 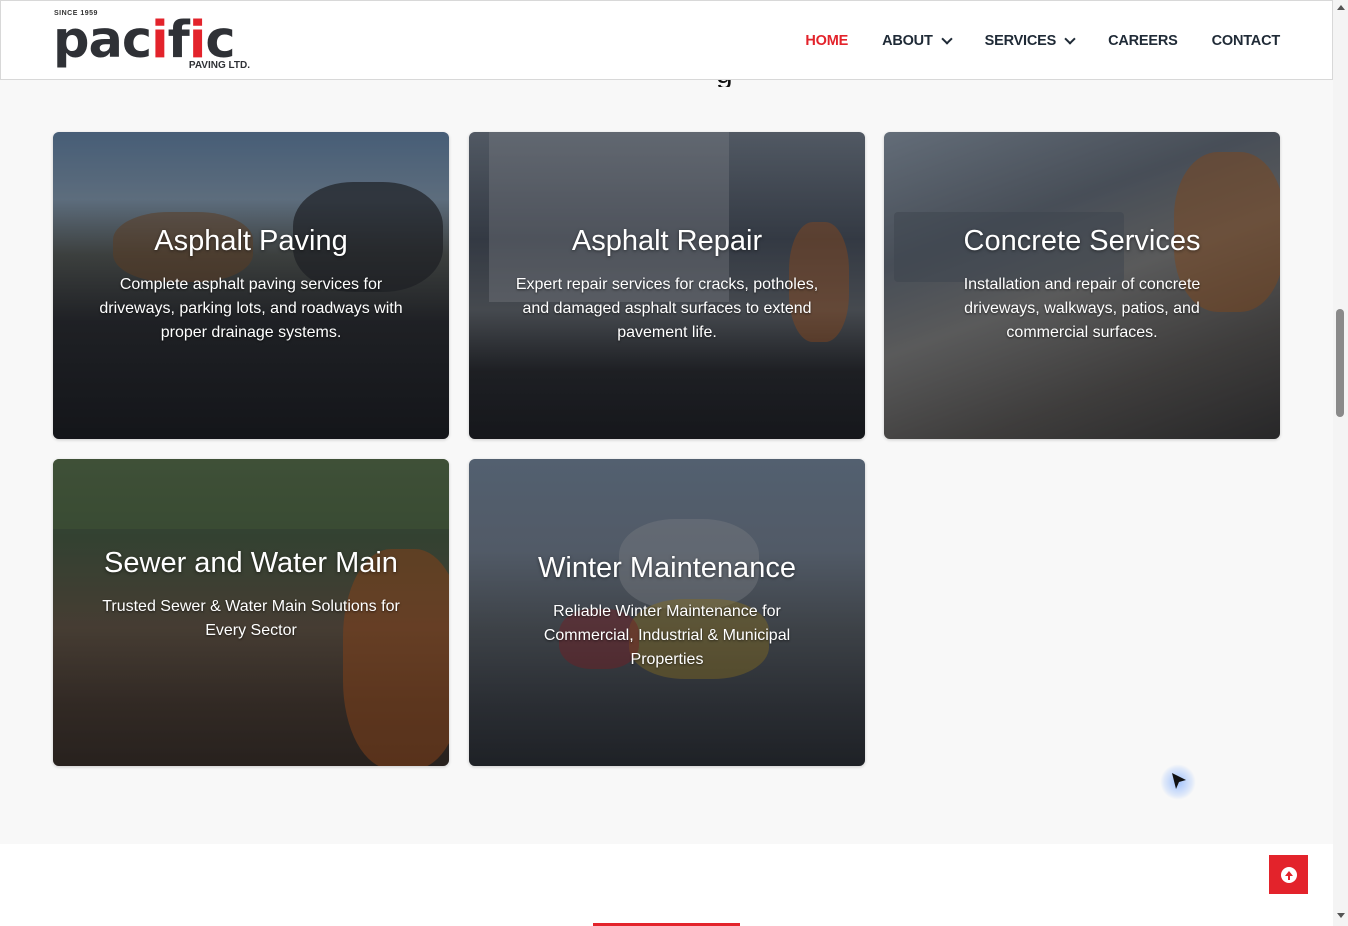 What do you see at coordinates (917, 41) in the screenshot?
I see `nav-item-about: ABOUT` at bounding box center [917, 41].